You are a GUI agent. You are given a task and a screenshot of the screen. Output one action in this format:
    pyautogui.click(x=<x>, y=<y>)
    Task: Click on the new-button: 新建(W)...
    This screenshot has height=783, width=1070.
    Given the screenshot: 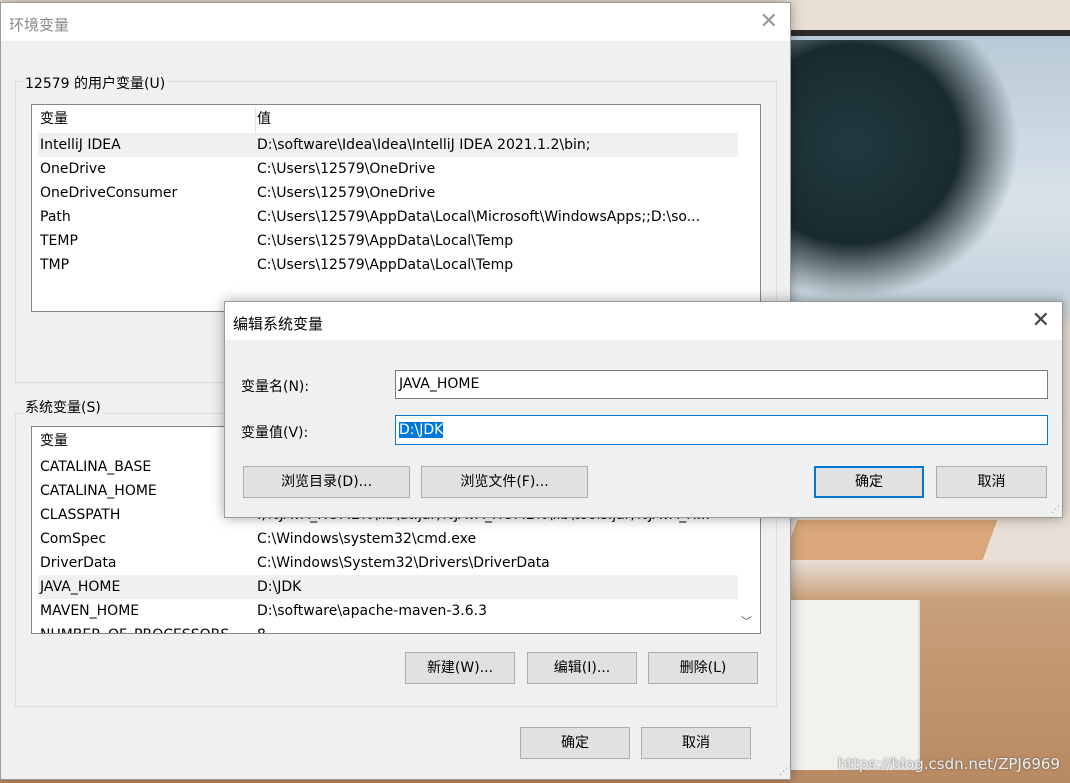 What is the action you would take?
    pyautogui.click(x=460, y=668)
    